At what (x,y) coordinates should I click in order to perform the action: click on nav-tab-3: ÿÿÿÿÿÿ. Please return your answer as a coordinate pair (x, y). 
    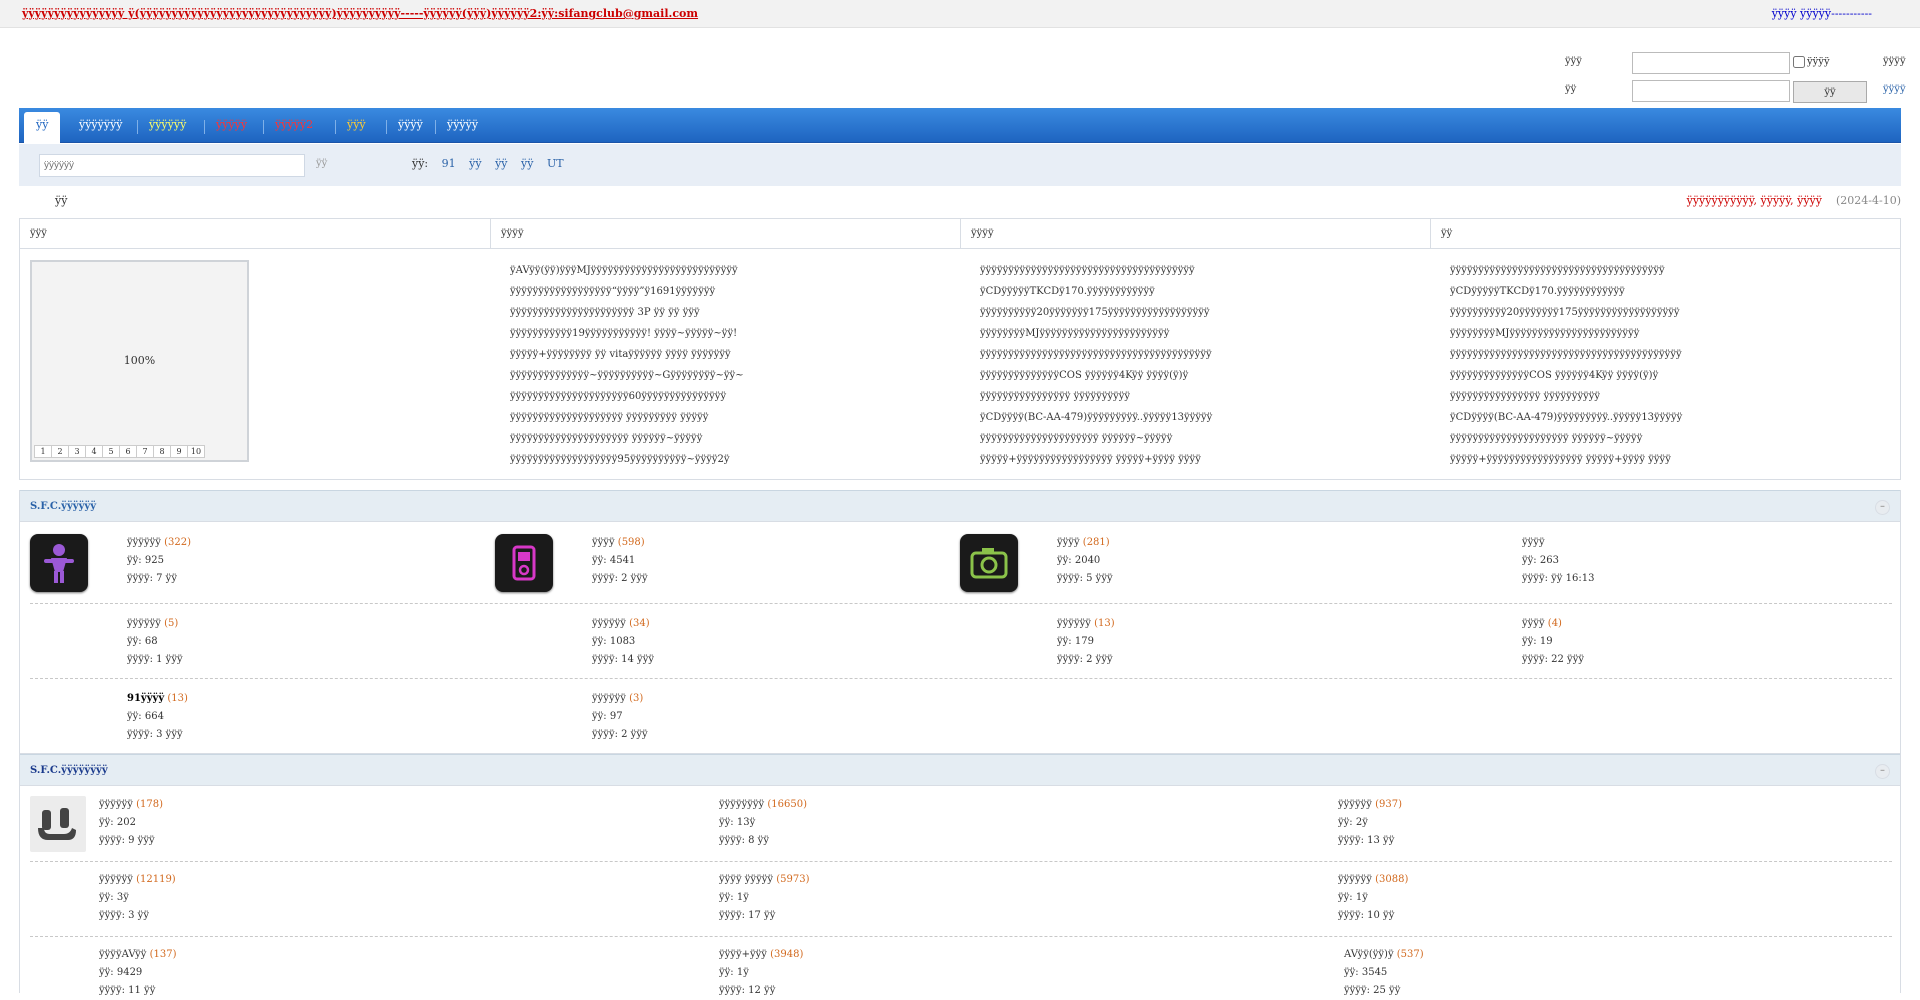
    Looking at the image, I should click on (167, 127).